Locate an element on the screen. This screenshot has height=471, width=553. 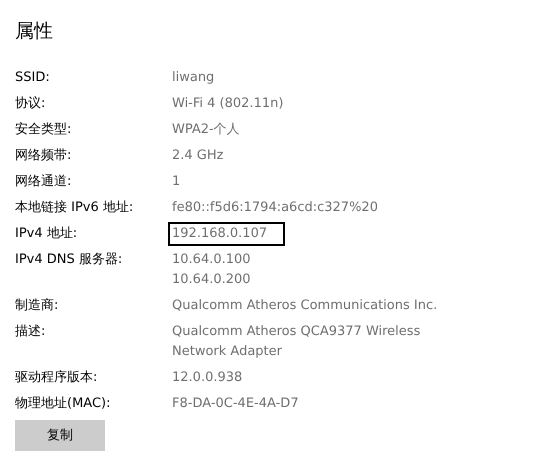
property-value: WPA2-个人 is located at coordinates (206, 130).